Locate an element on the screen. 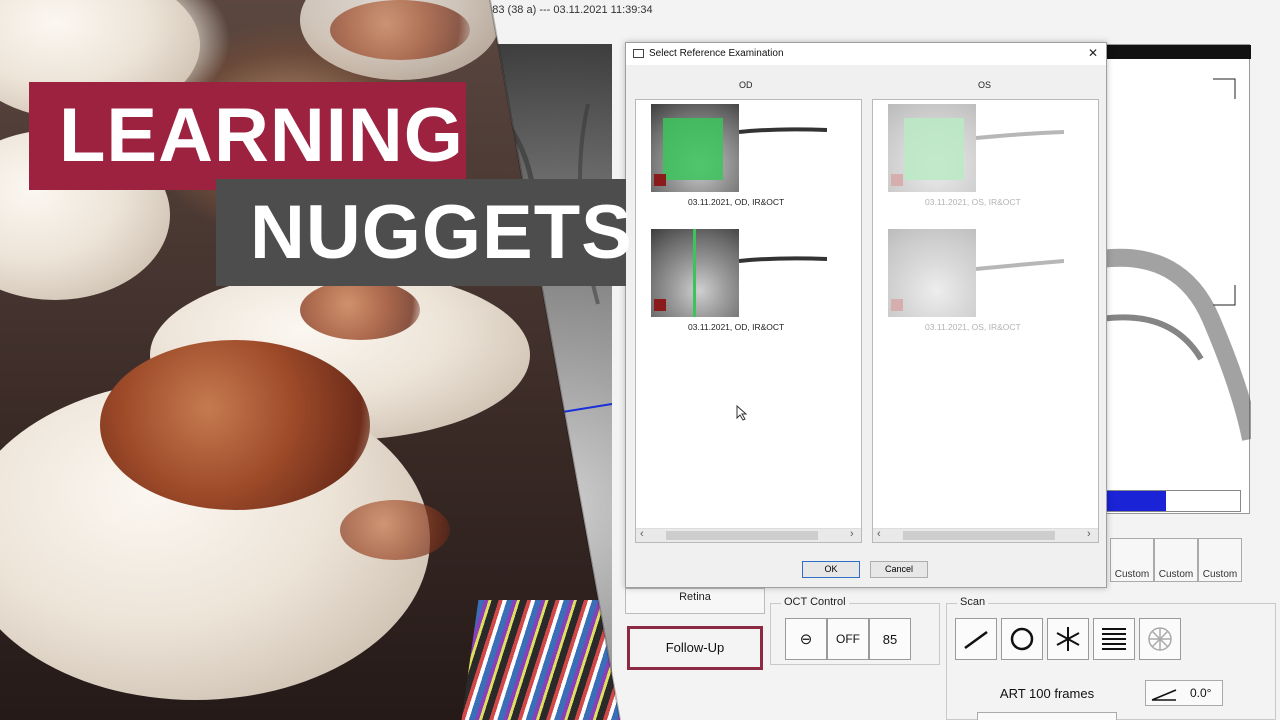 The height and width of the screenshot is (725, 1280). circle-scan-icon is located at coordinates (1022, 639).